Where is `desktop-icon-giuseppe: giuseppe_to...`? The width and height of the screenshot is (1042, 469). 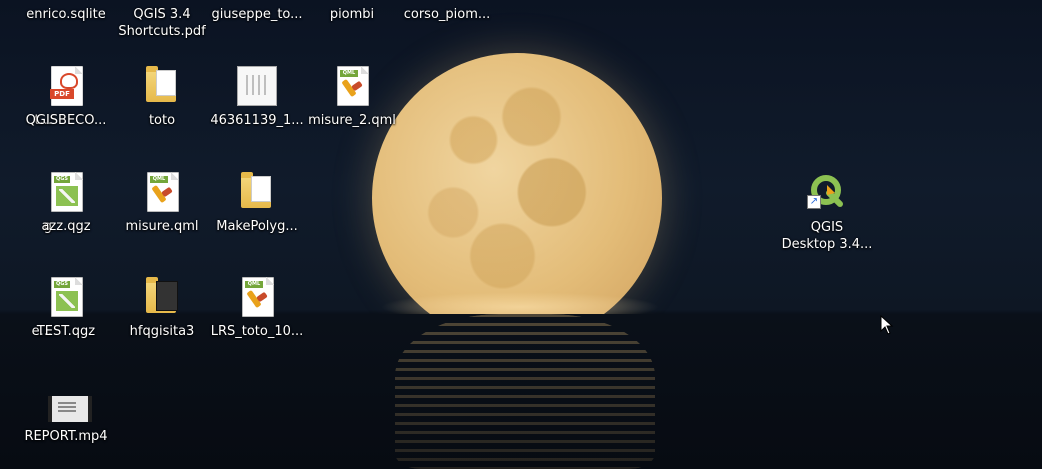 desktop-icon-giuseppe: giuseppe_to... is located at coordinates (257, 14).